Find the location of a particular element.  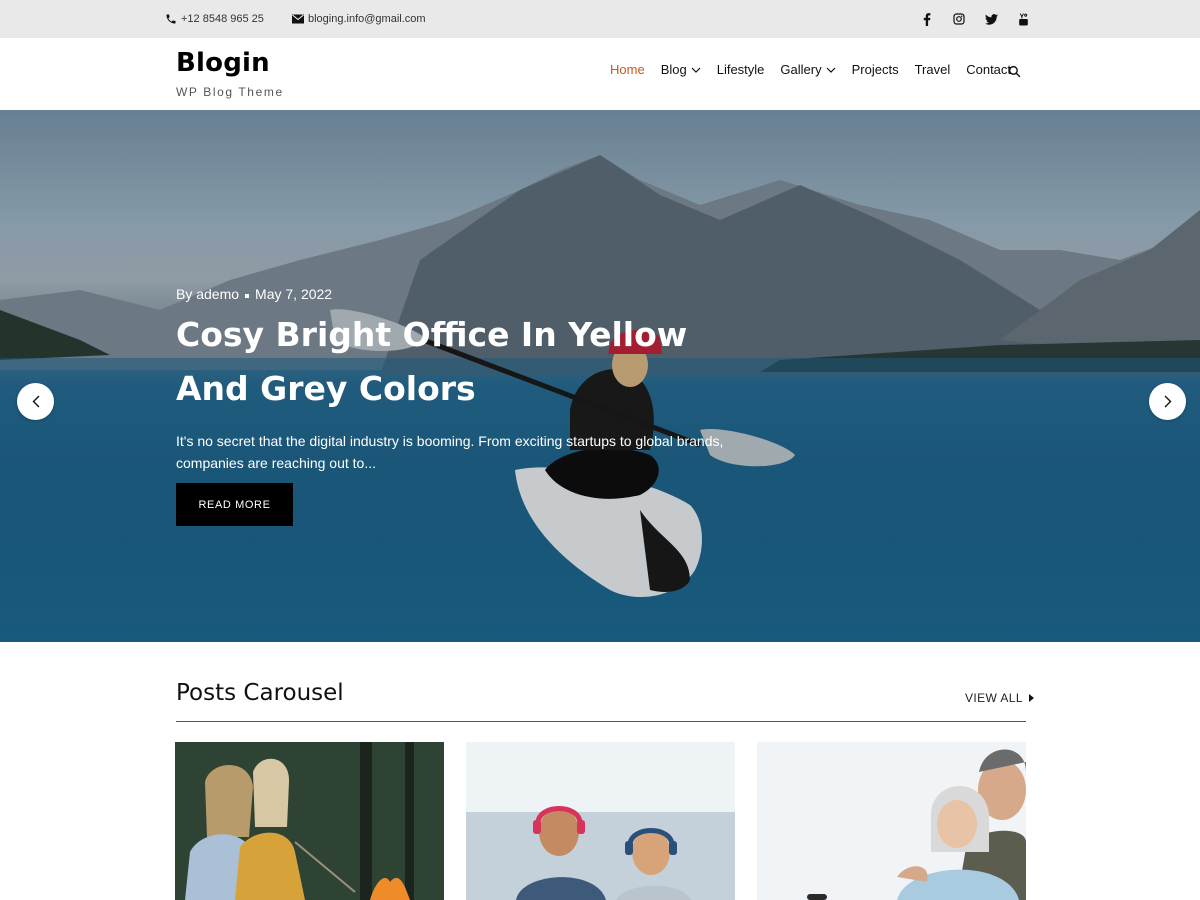

search-icon is located at coordinates (1014, 71).